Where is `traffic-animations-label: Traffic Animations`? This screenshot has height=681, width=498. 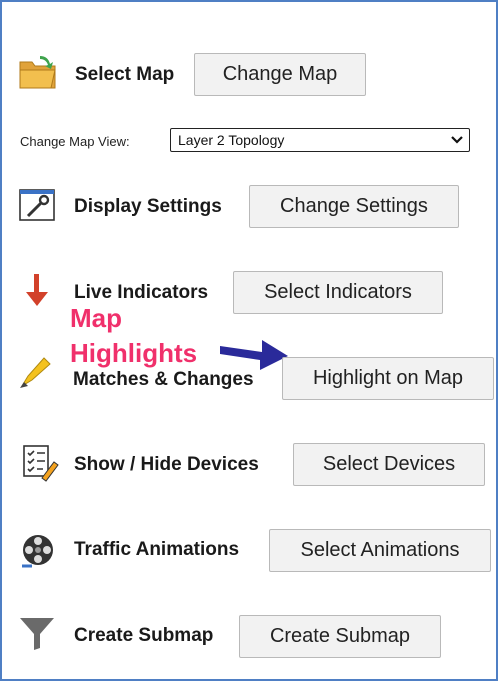
traffic-animations-label: Traffic Animations is located at coordinates (157, 549).